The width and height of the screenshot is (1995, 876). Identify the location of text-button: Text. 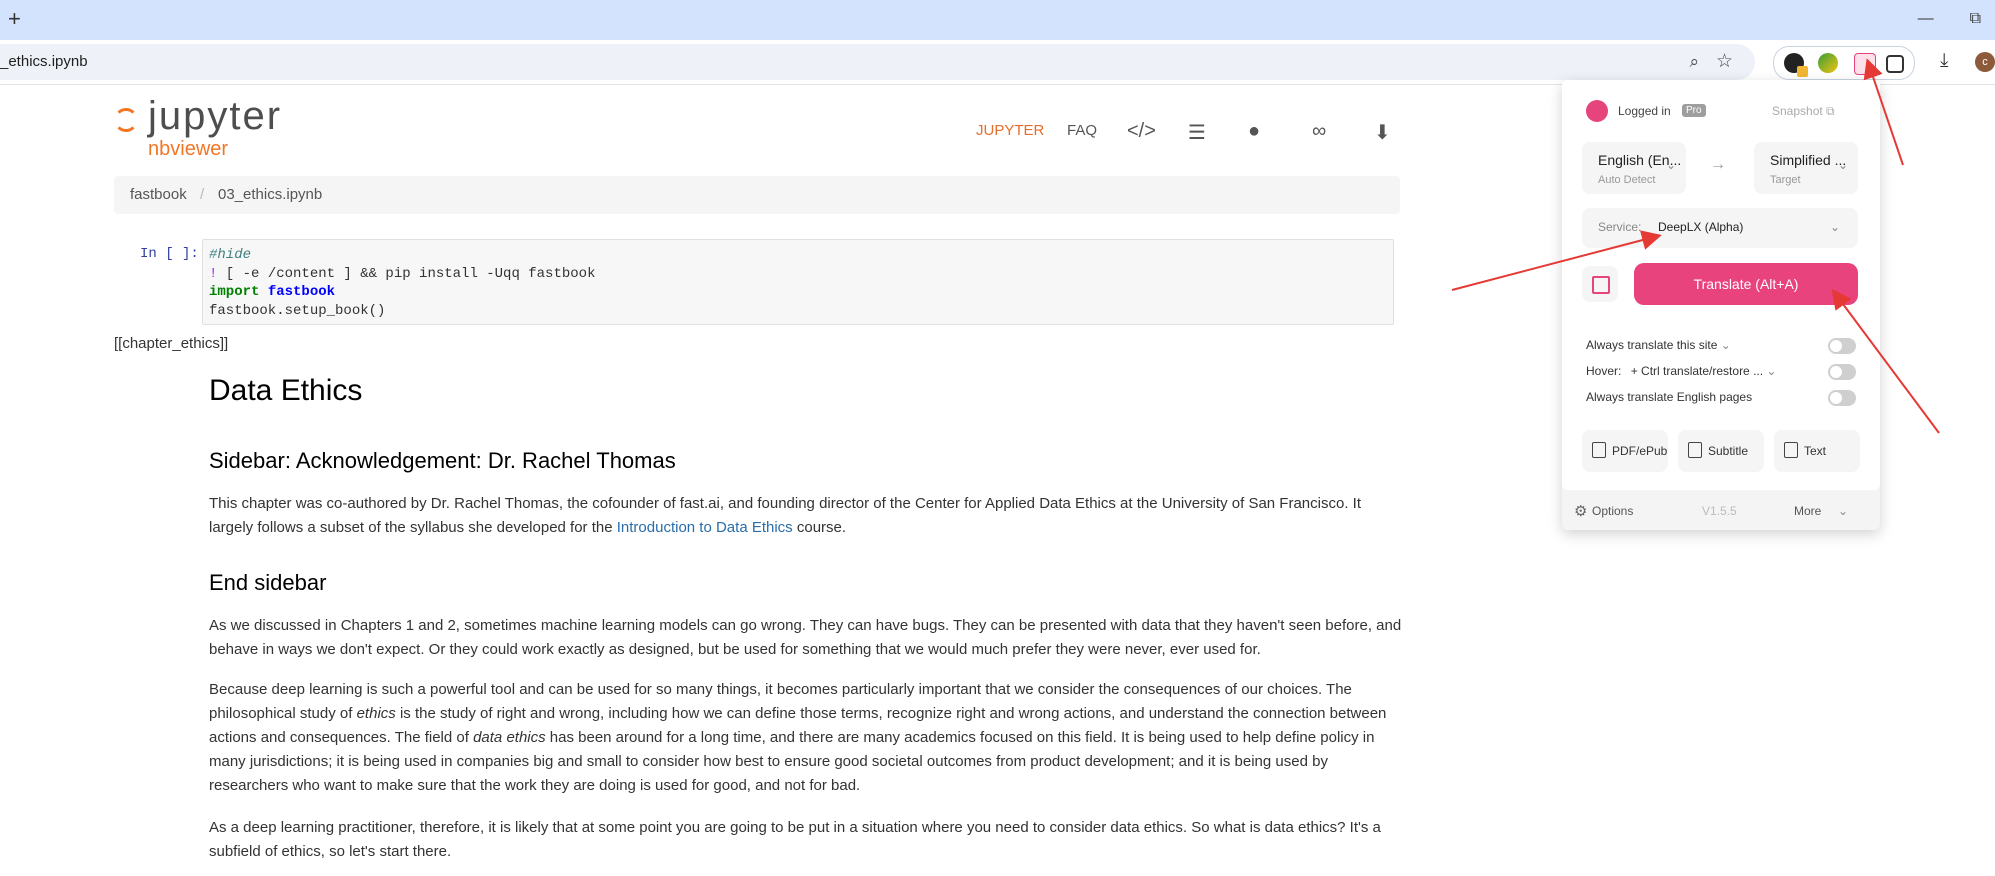
(1817, 451).